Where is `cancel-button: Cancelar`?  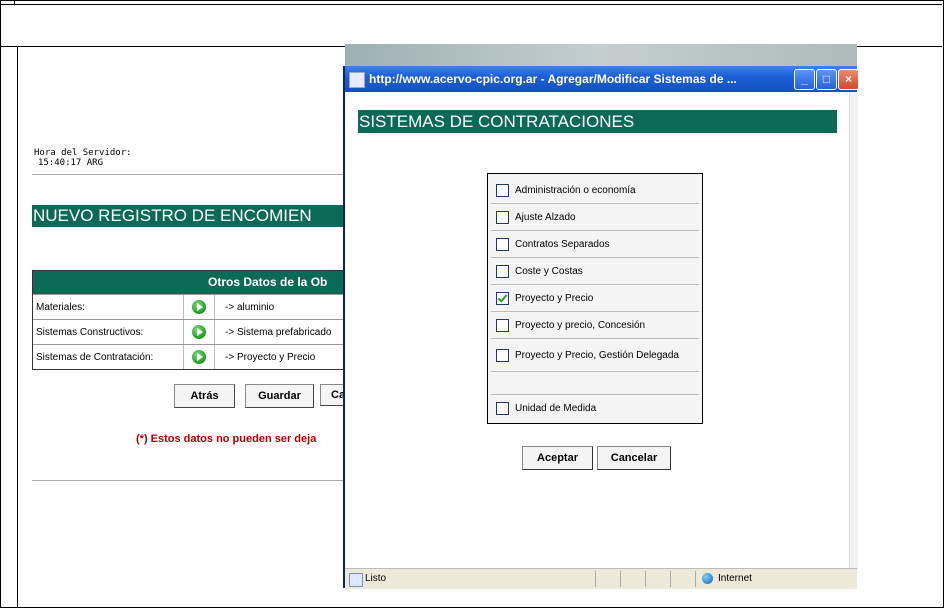
cancel-button: Cancelar is located at coordinates (634, 458).